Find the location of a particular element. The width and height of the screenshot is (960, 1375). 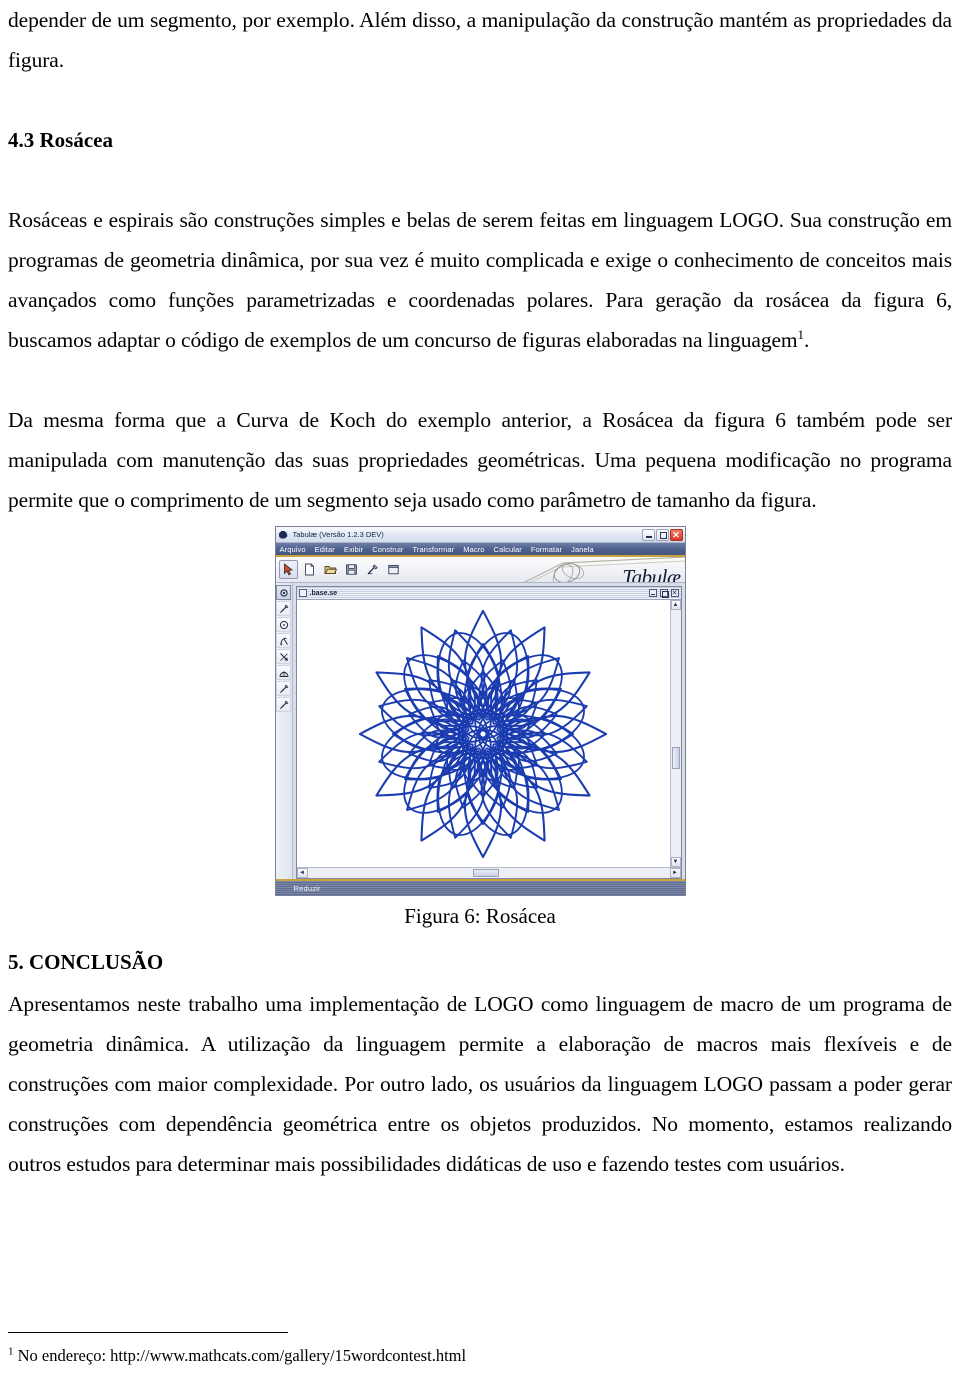

line-icon is located at coordinates (283, 688).